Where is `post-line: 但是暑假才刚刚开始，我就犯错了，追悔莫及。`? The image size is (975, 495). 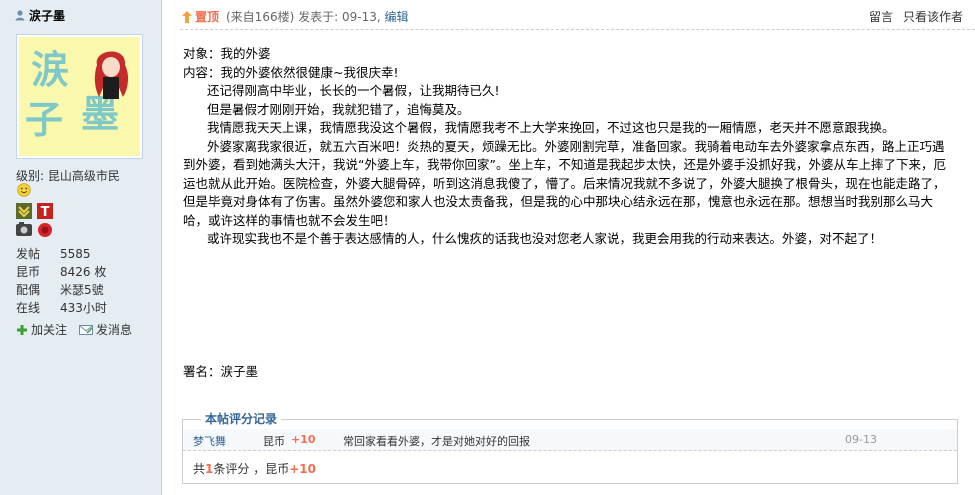 post-line: 但是暑假才刚刚开始，我就犯错了，追悔莫及。 is located at coordinates (338, 109).